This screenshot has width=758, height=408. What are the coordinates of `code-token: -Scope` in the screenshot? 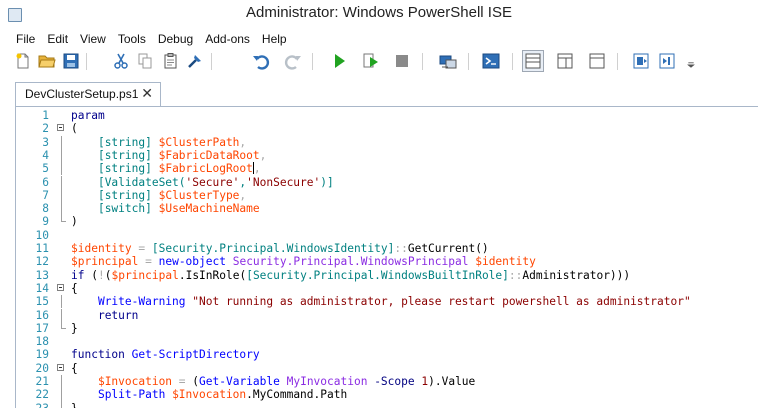 It's located at (394, 381).